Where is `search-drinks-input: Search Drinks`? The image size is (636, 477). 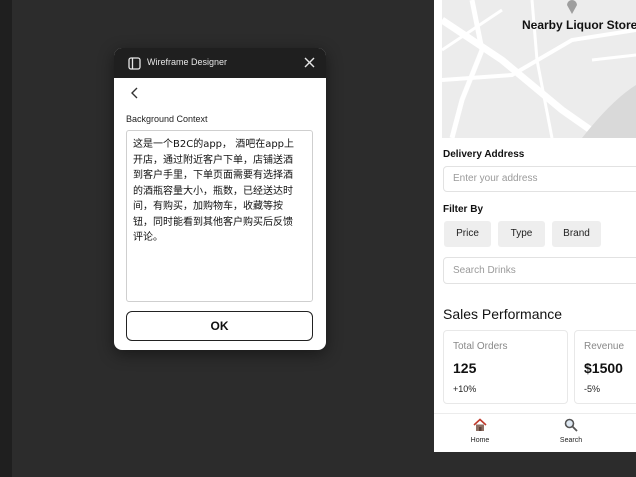 search-drinks-input: Search Drinks is located at coordinates (539, 270).